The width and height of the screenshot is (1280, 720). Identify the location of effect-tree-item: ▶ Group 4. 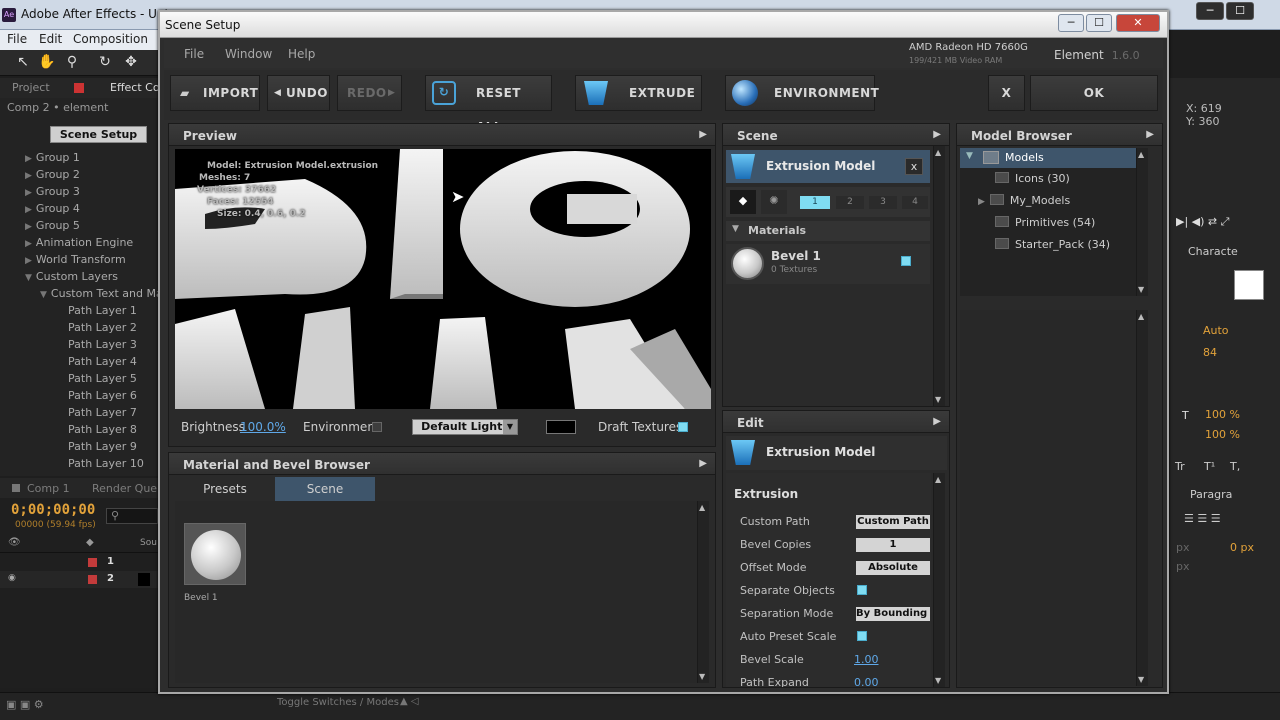
(52, 208).